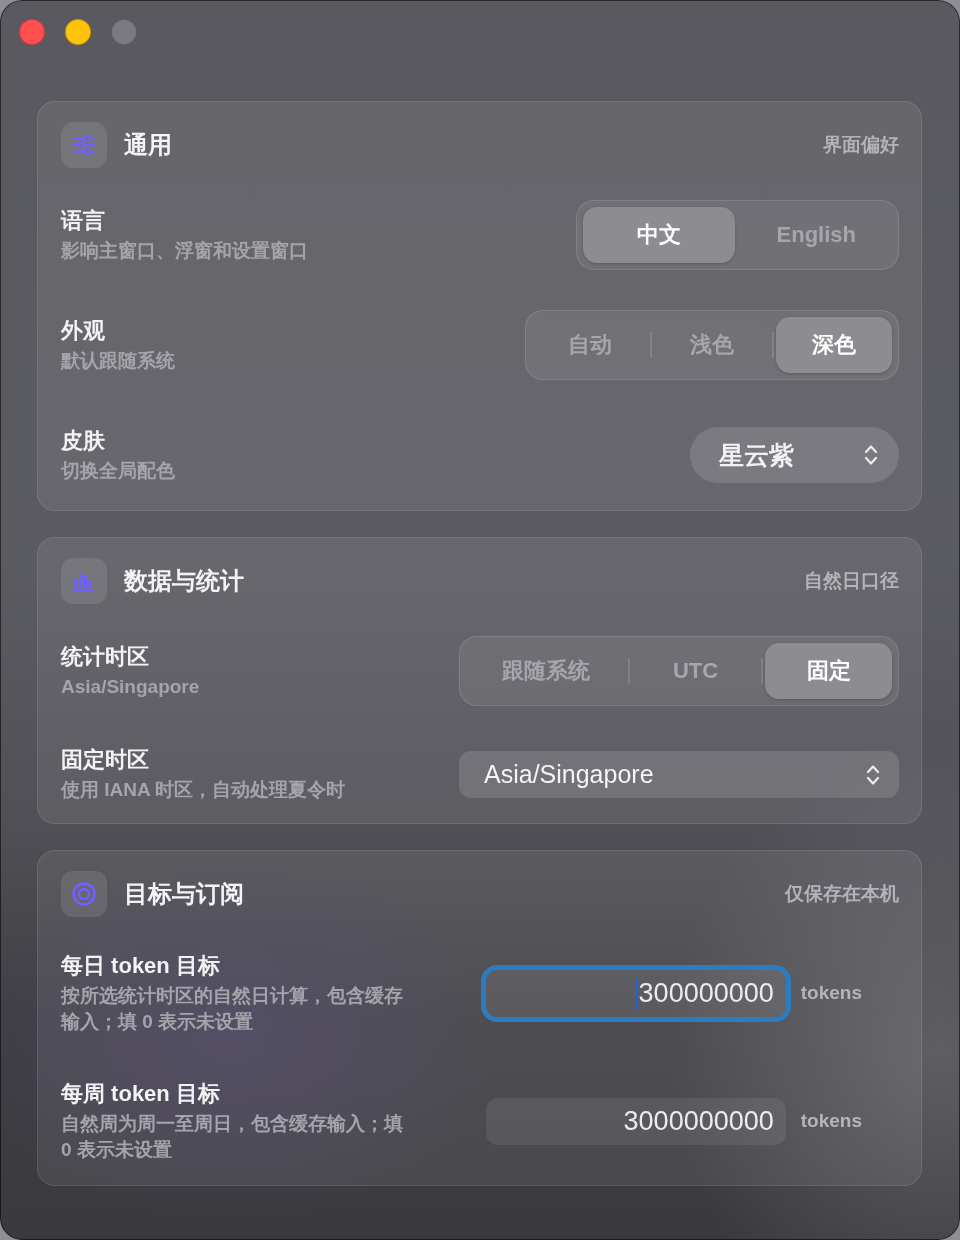 The image size is (960, 1240). What do you see at coordinates (83, 440) in the screenshot?
I see `setting-label: 皮肤` at bounding box center [83, 440].